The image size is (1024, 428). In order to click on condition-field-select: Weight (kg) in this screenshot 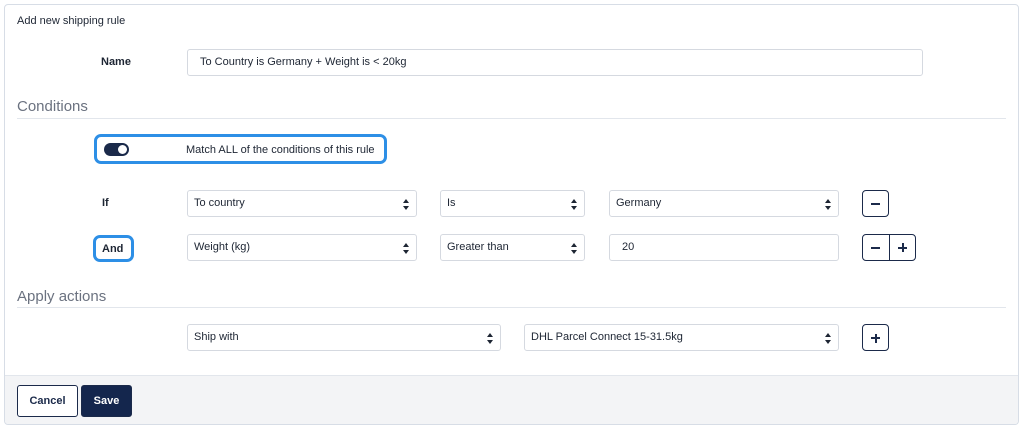, I will do `click(302, 247)`.